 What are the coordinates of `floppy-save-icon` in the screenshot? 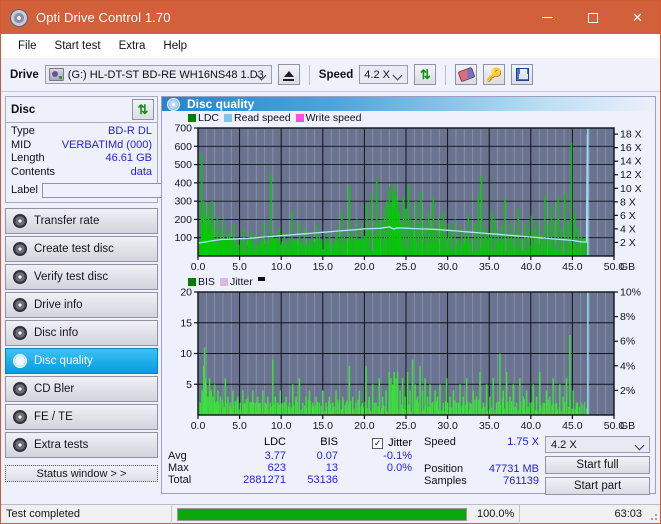 It's located at (522, 74).